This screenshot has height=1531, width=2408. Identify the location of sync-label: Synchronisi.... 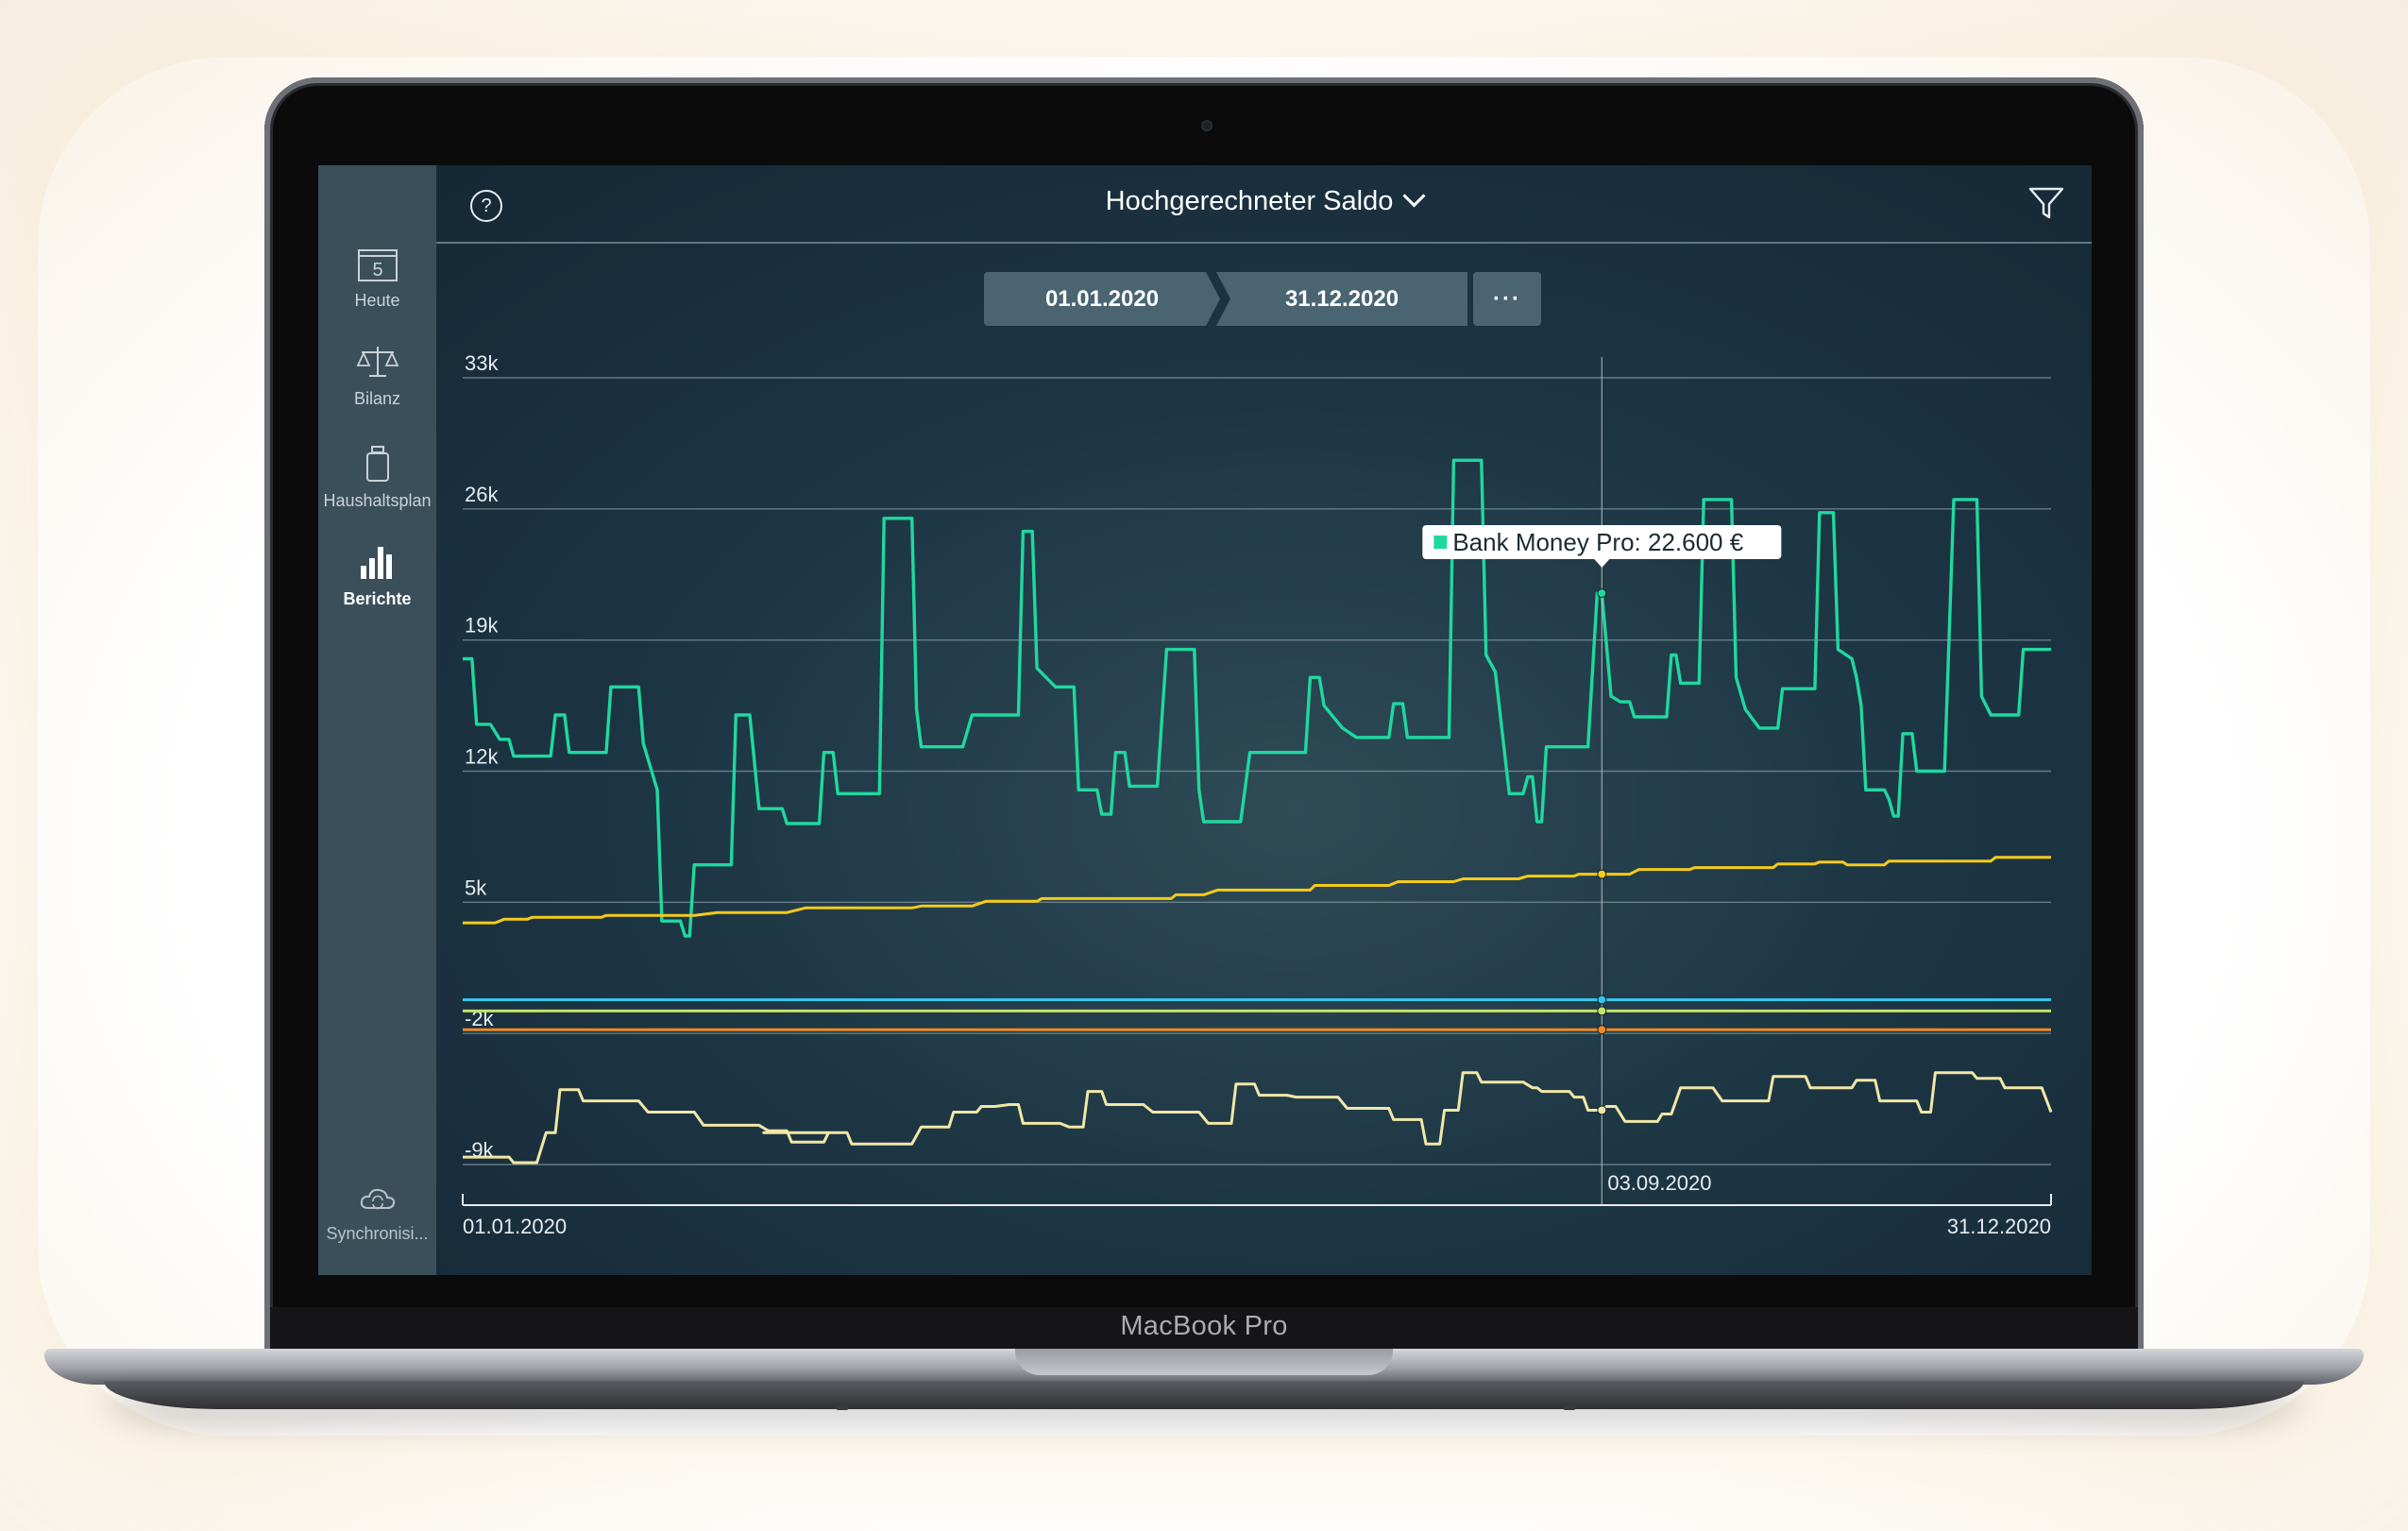
(377, 1233).